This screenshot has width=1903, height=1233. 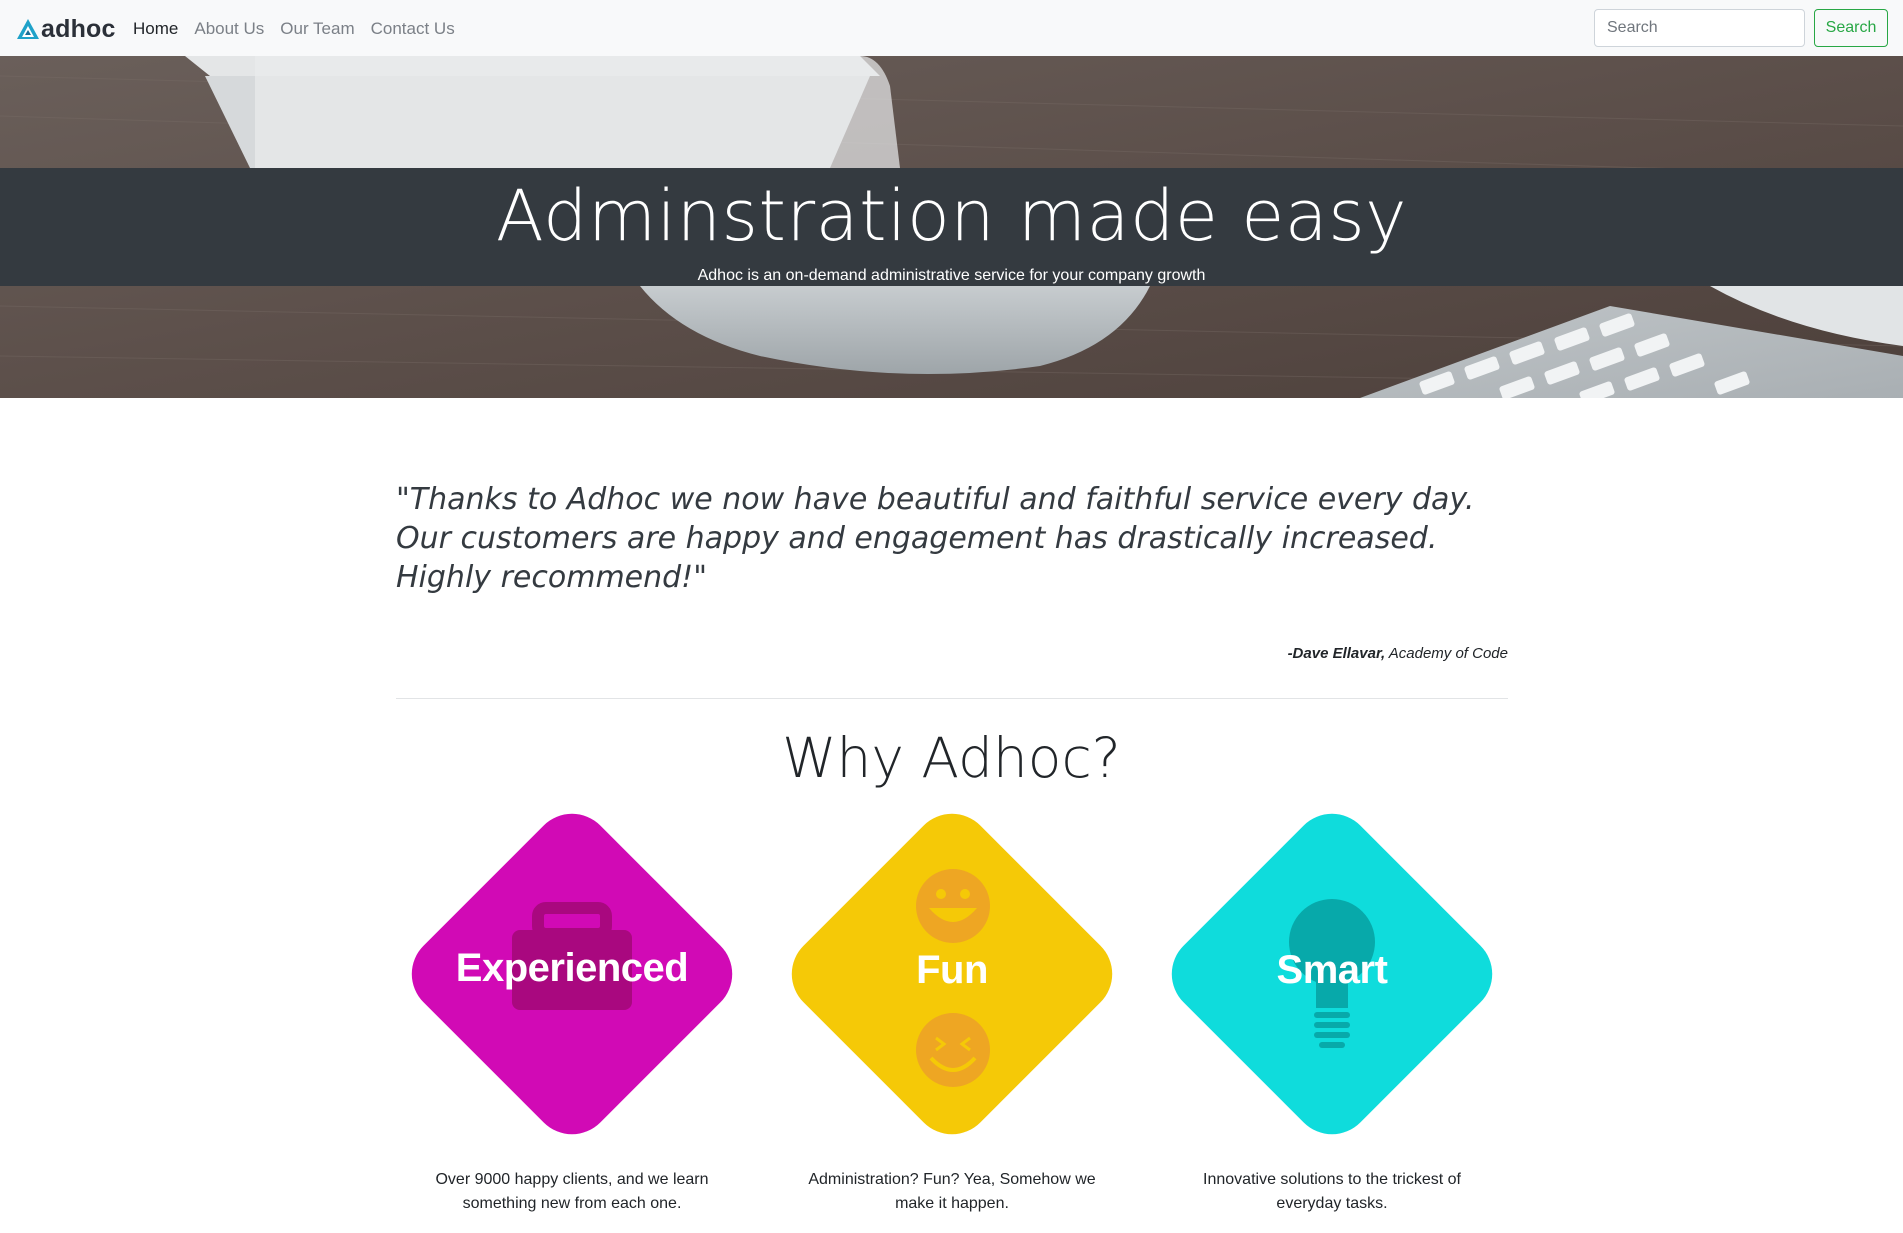 What do you see at coordinates (1332, 970) in the screenshot?
I see `feature-title: Smart` at bounding box center [1332, 970].